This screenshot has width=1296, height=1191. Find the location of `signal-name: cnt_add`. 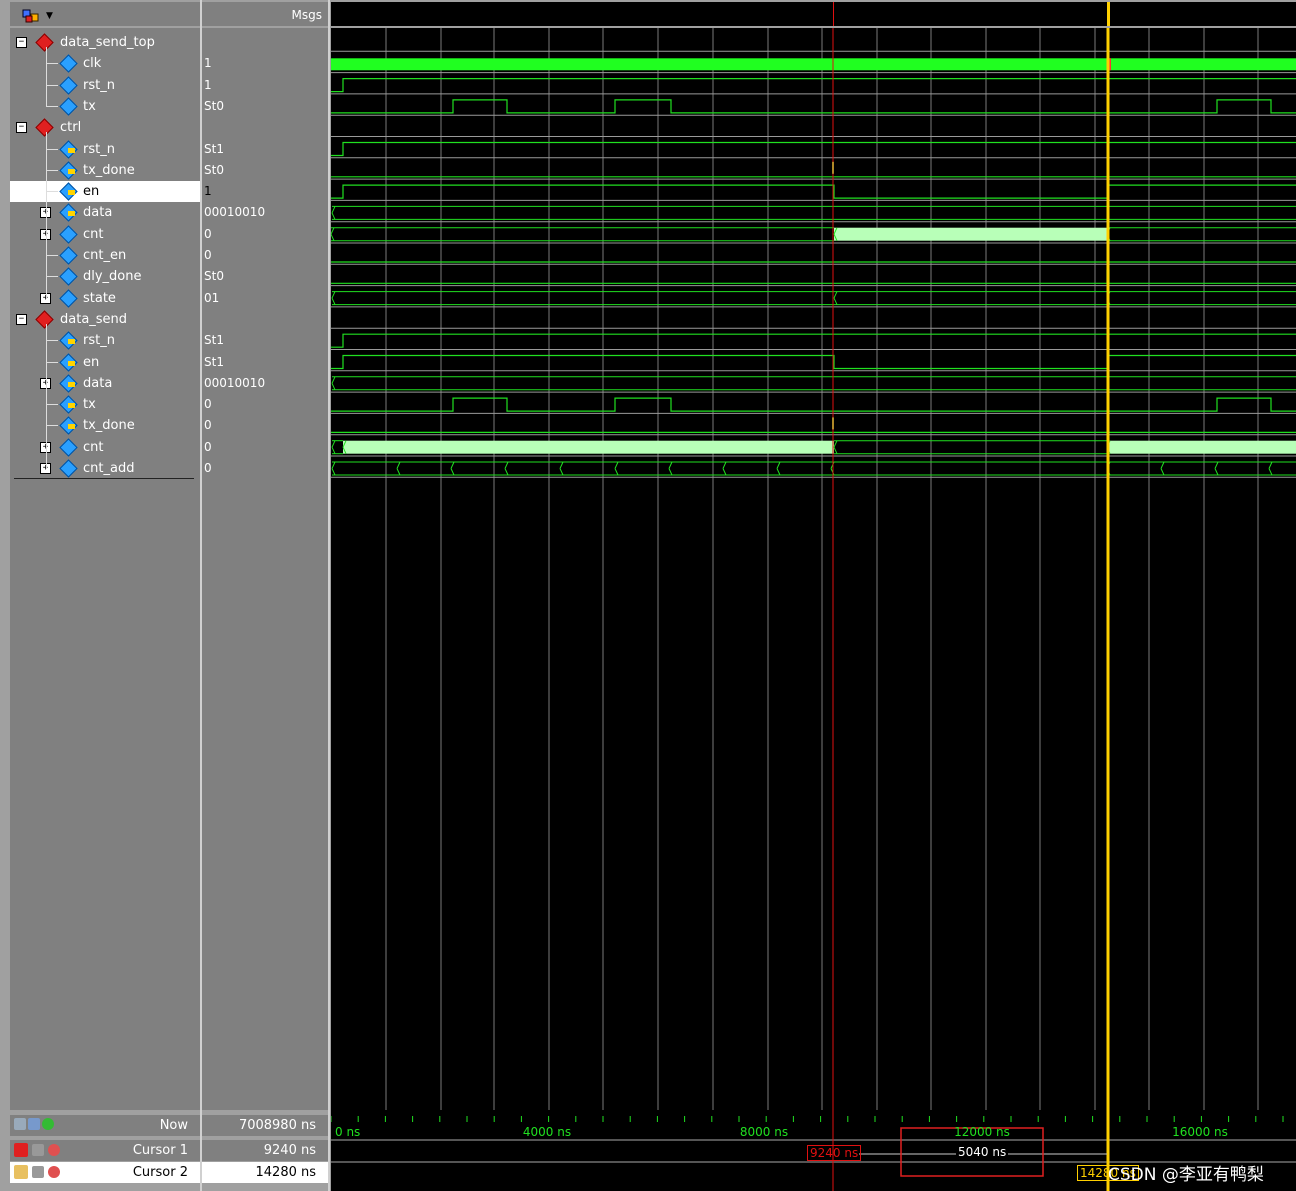

signal-name: cnt_add is located at coordinates (109, 468).